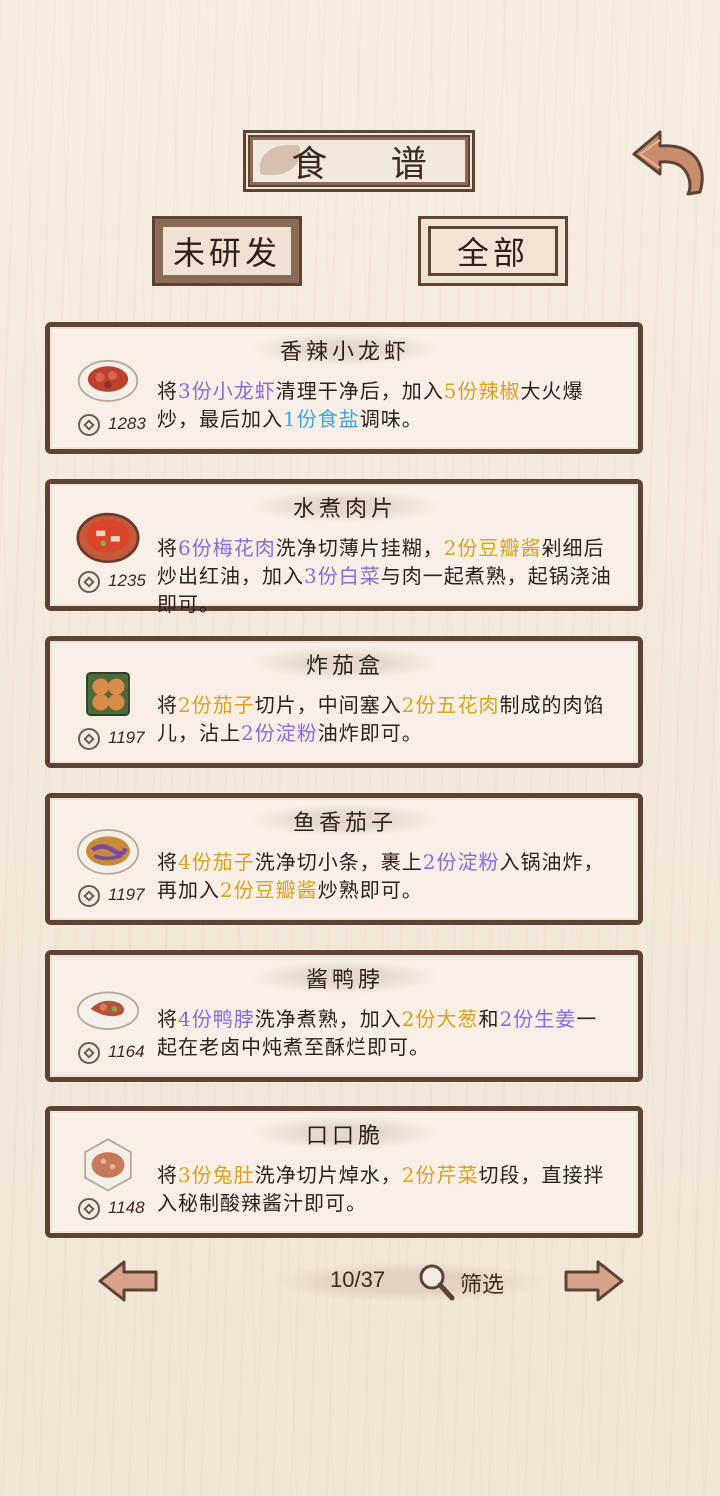  Describe the element at coordinates (321, 419) in the screenshot. I see `ingredient-highlight: 1份食盐` at that location.